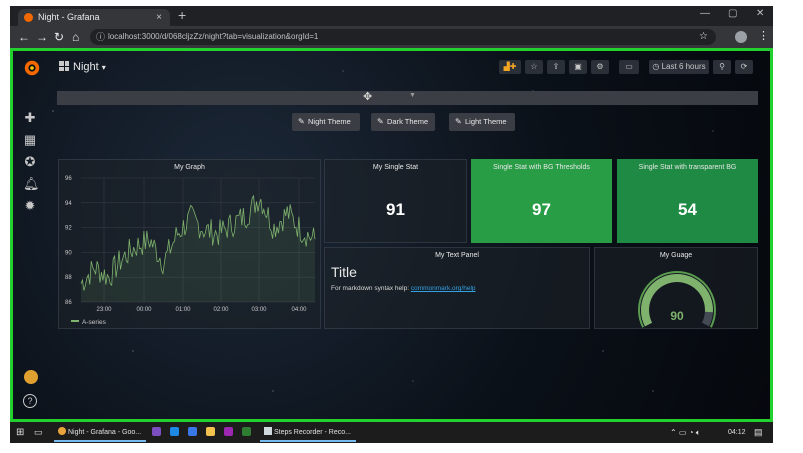  Describe the element at coordinates (104, 310) in the screenshot. I see `x-tick-label: 23:00` at that location.